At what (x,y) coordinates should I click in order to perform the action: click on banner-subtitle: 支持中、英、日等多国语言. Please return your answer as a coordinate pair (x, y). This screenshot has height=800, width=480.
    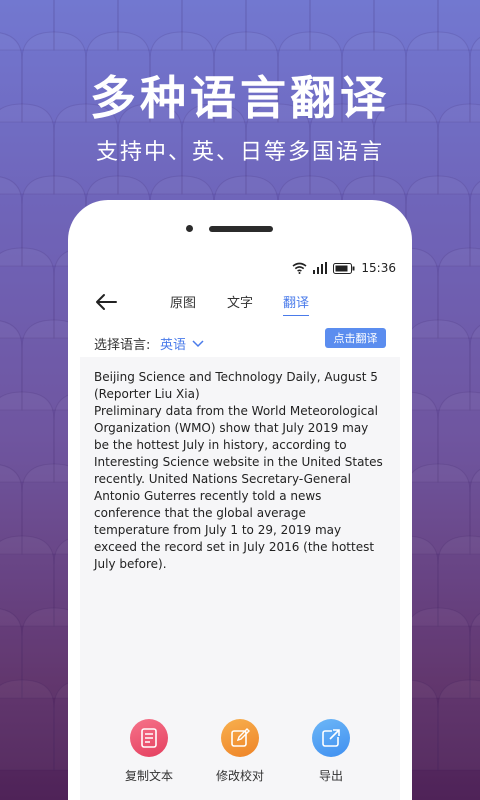
    Looking at the image, I should click on (239, 152).